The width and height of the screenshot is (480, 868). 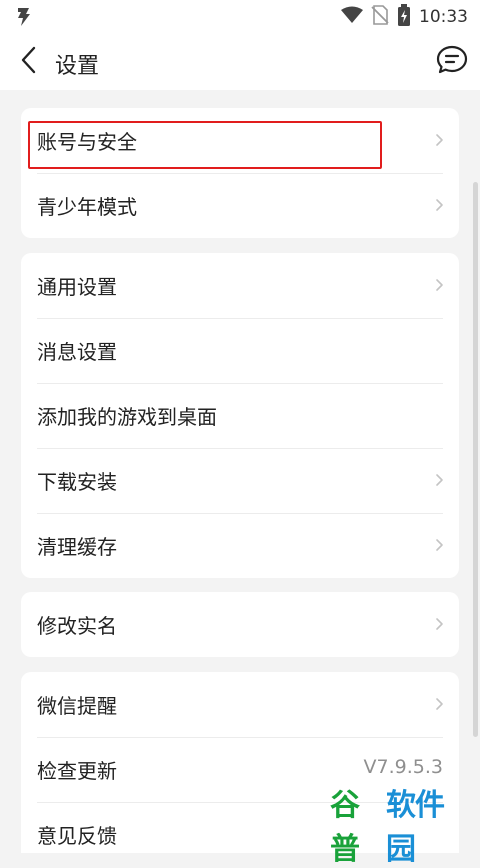 I want to click on setting-row-add-game-desktop: 添加我的游戏到桌面, so click(x=240, y=415).